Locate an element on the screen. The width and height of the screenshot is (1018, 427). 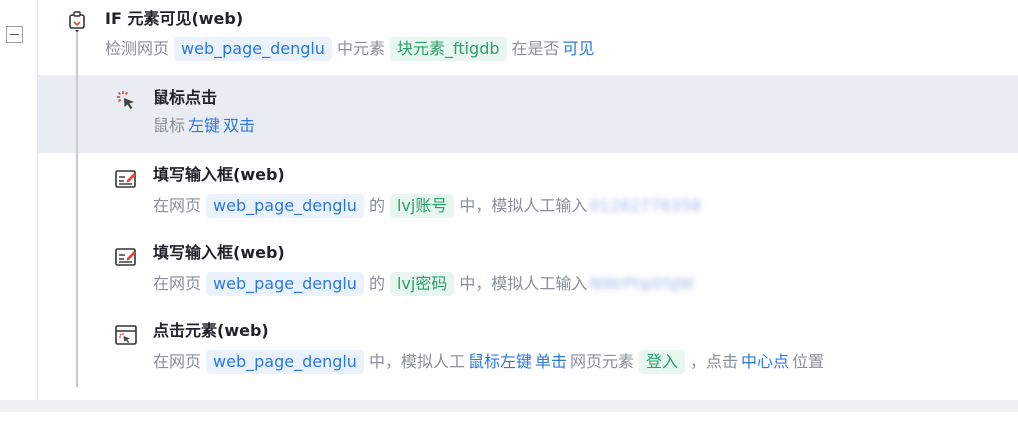
input-value-blurred: 01262776358 is located at coordinates (645, 206).